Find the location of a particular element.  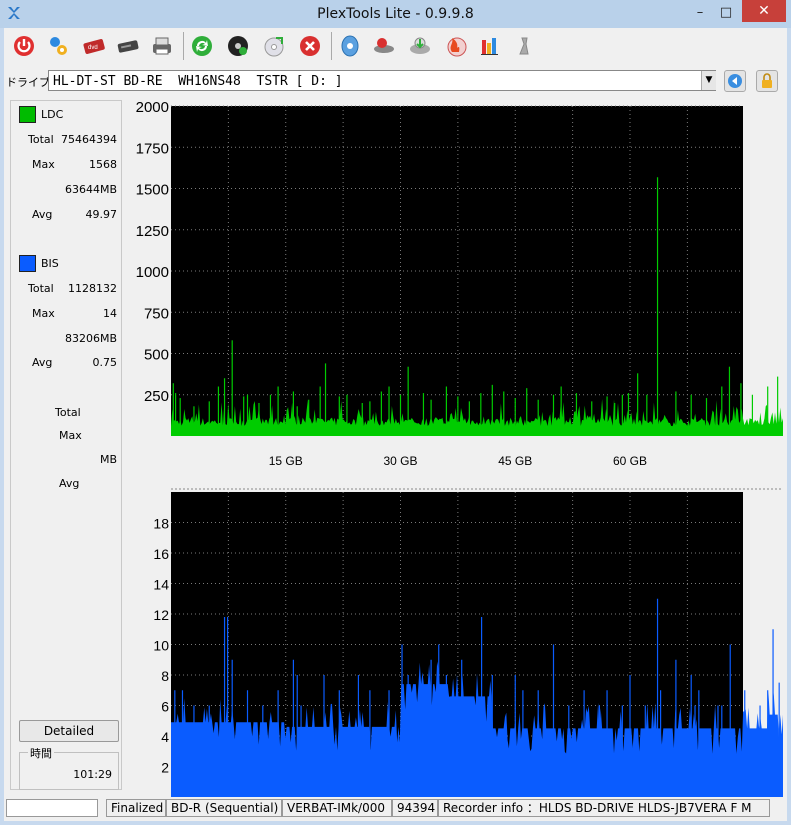

y-tick-label: 2 is located at coordinates (165, 768).